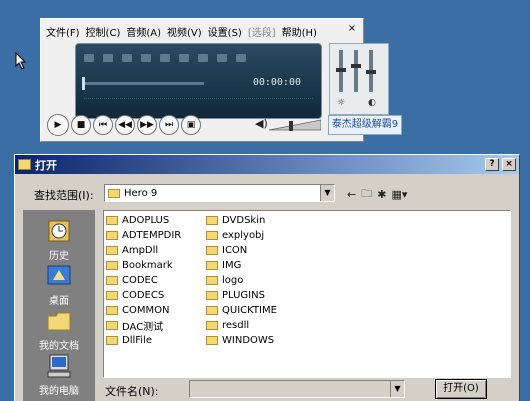 This screenshot has height=401, width=530. What do you see at coordinates (295, 125) in the screenshot?
I see `volume-slider` at bounding box center [295, 125].